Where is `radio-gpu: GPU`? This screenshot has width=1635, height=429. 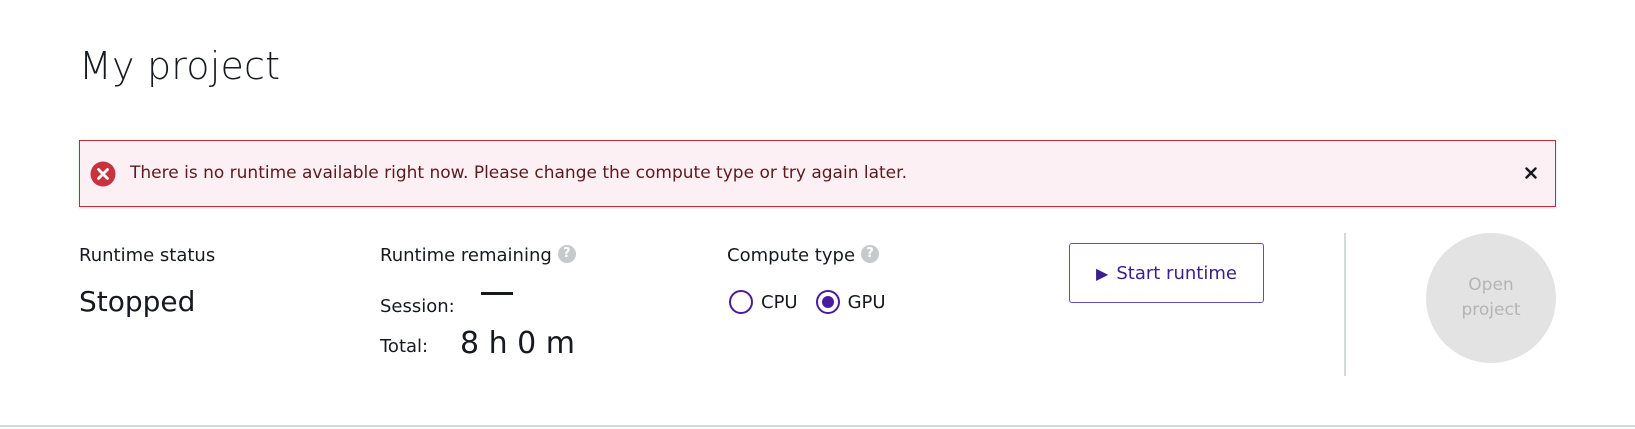
radio-gpu: GPU is located at coordinates (850, 302).